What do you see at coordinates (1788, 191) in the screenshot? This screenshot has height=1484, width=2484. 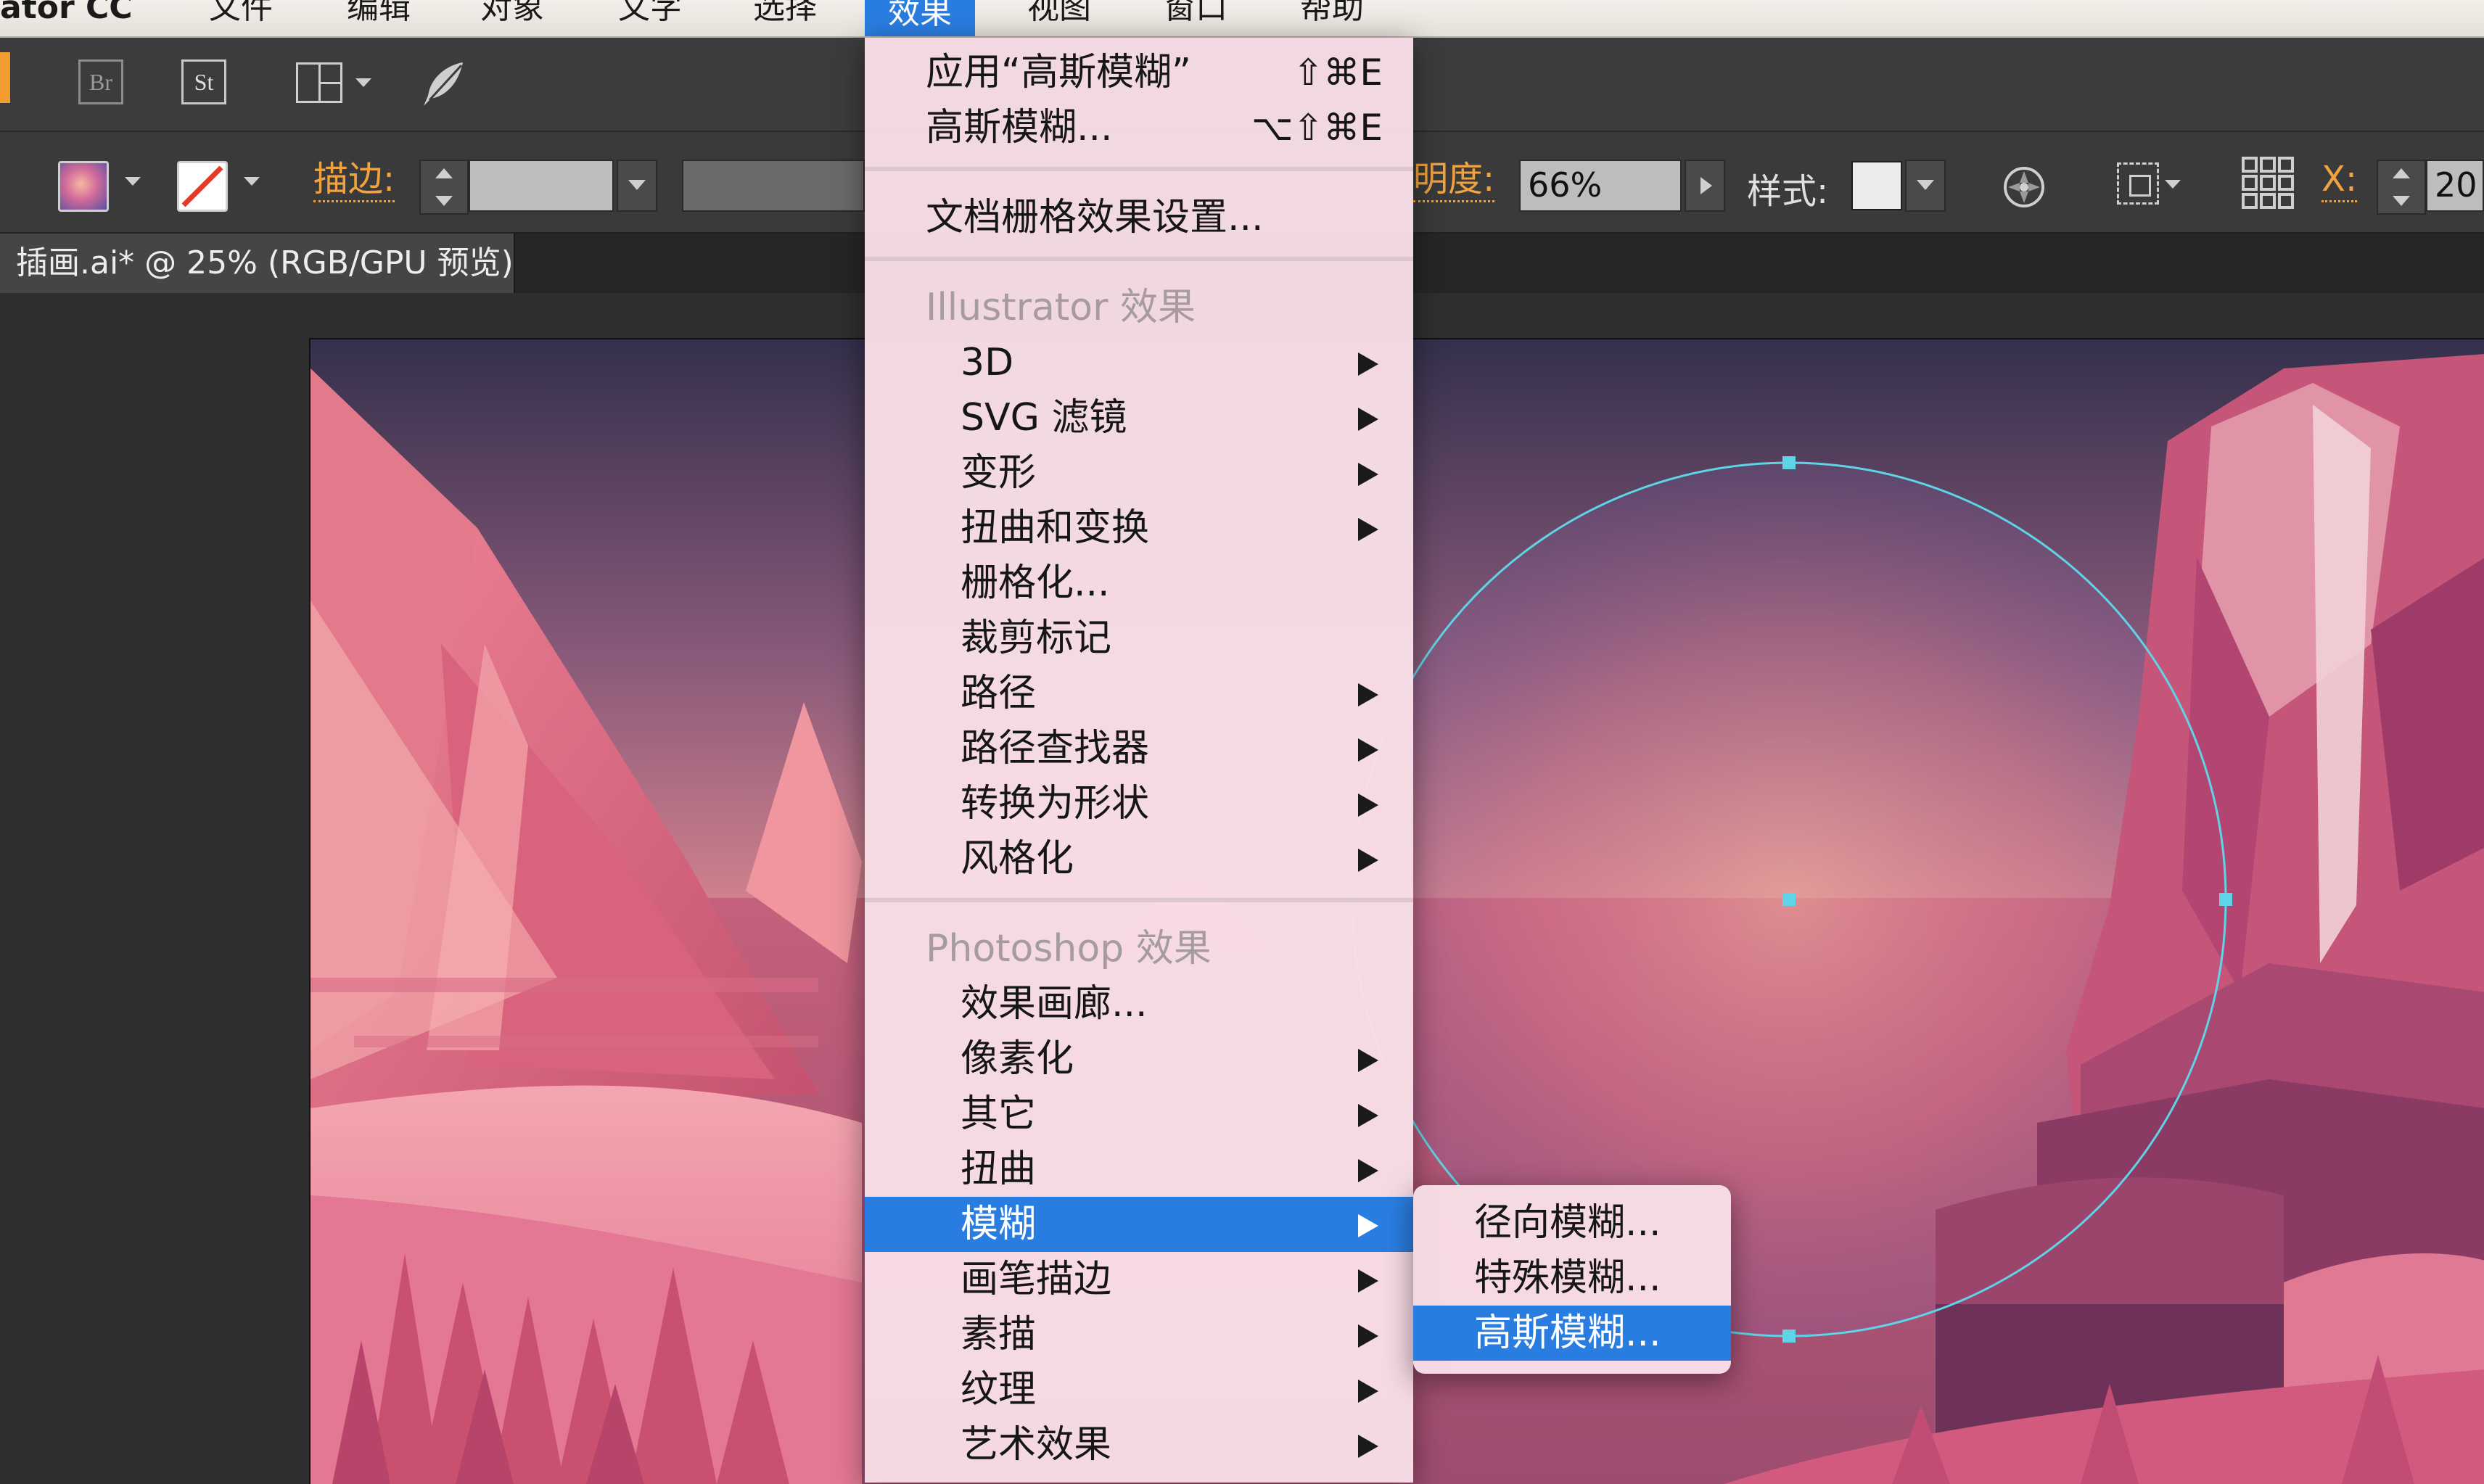 I see `style-label: 样式:` at bounding box center [1788, 191].